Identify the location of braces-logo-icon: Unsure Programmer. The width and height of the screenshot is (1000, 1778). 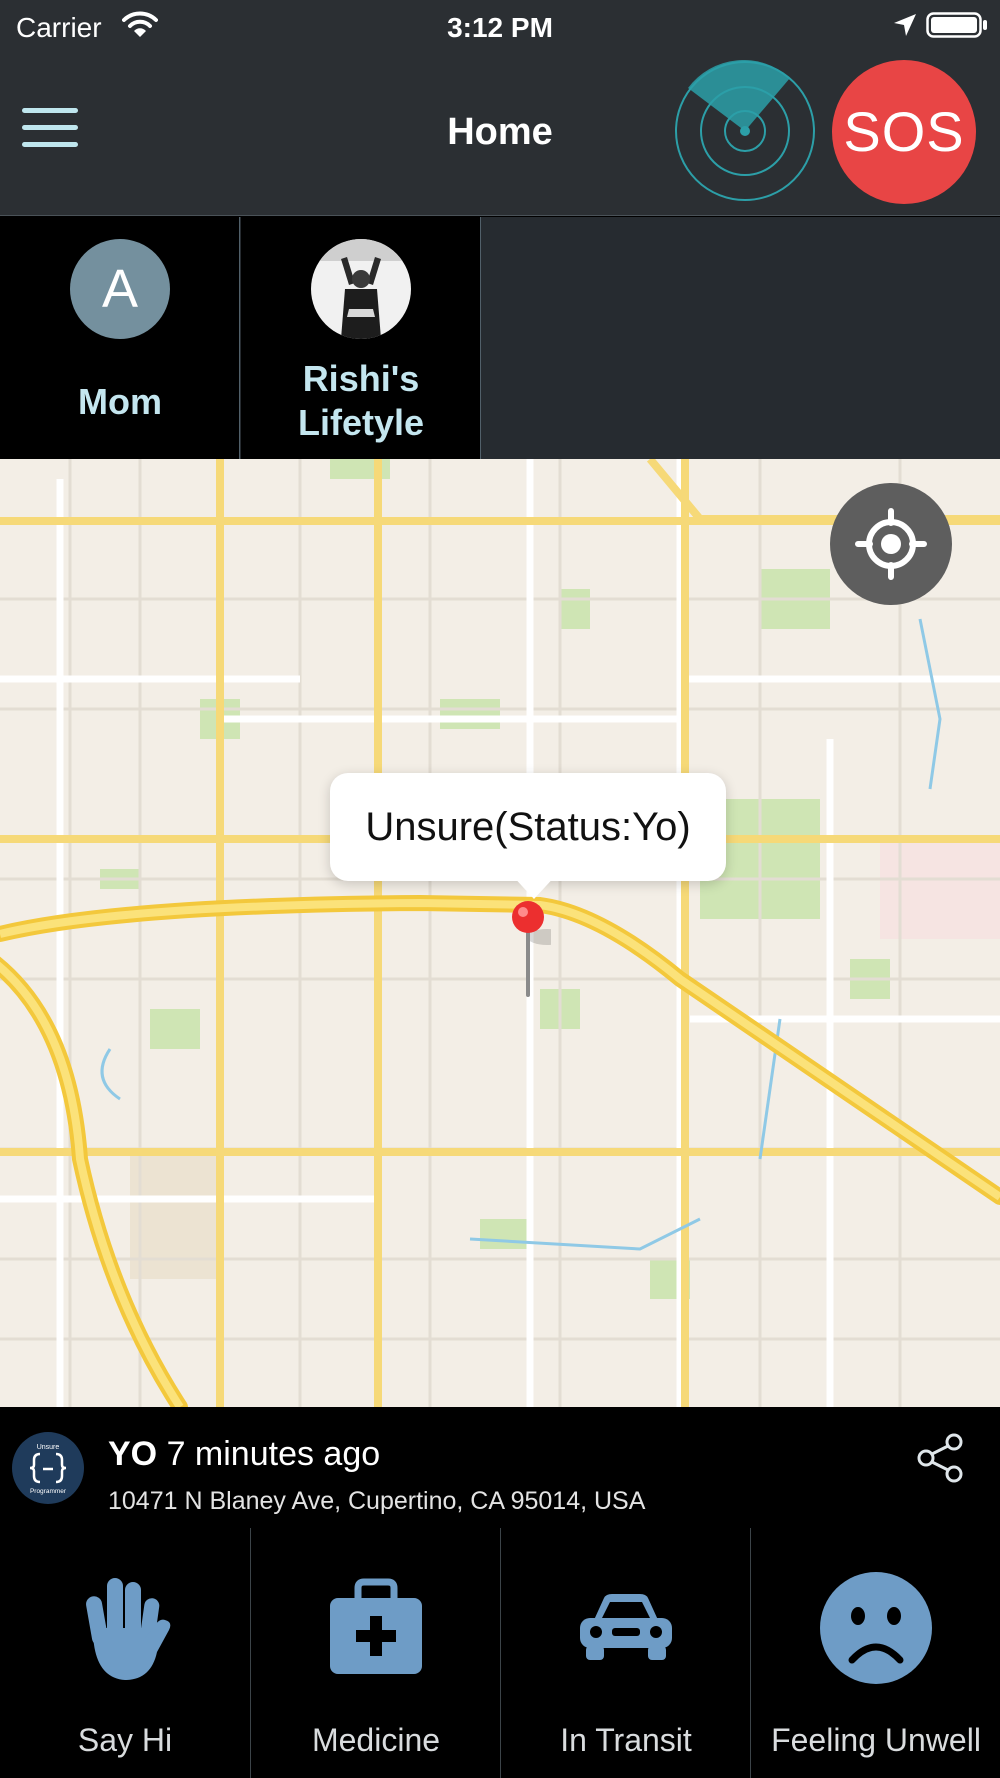
(48, 1469).